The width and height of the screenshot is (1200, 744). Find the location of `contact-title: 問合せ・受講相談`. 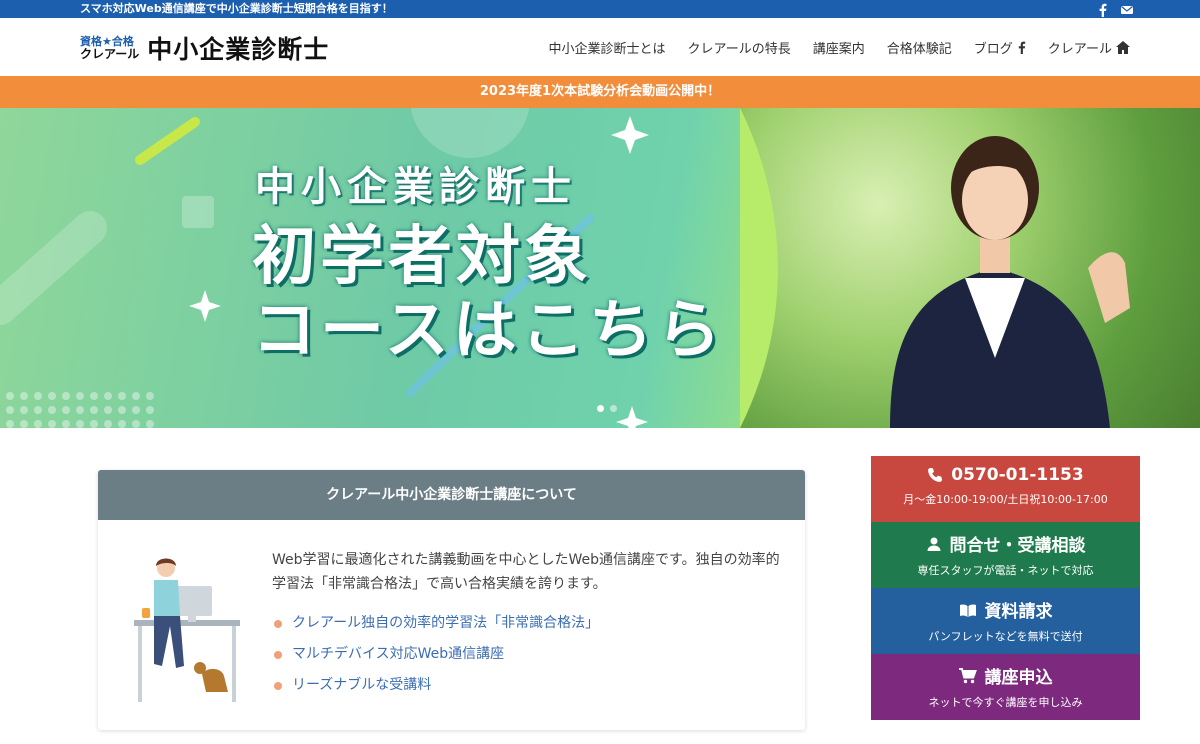

contact-title: 問合せ・受講相談 is located at coordinates (1017, 546).